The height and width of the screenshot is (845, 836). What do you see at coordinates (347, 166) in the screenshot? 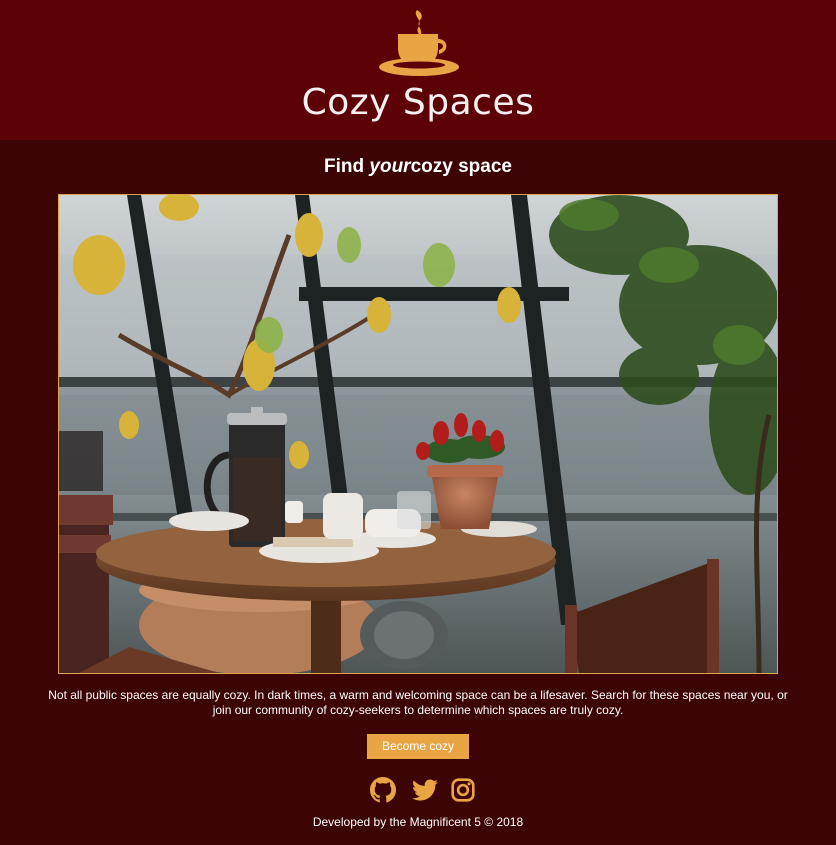
I see `tagline-prefix: Find` at bounding box center [347, 166].